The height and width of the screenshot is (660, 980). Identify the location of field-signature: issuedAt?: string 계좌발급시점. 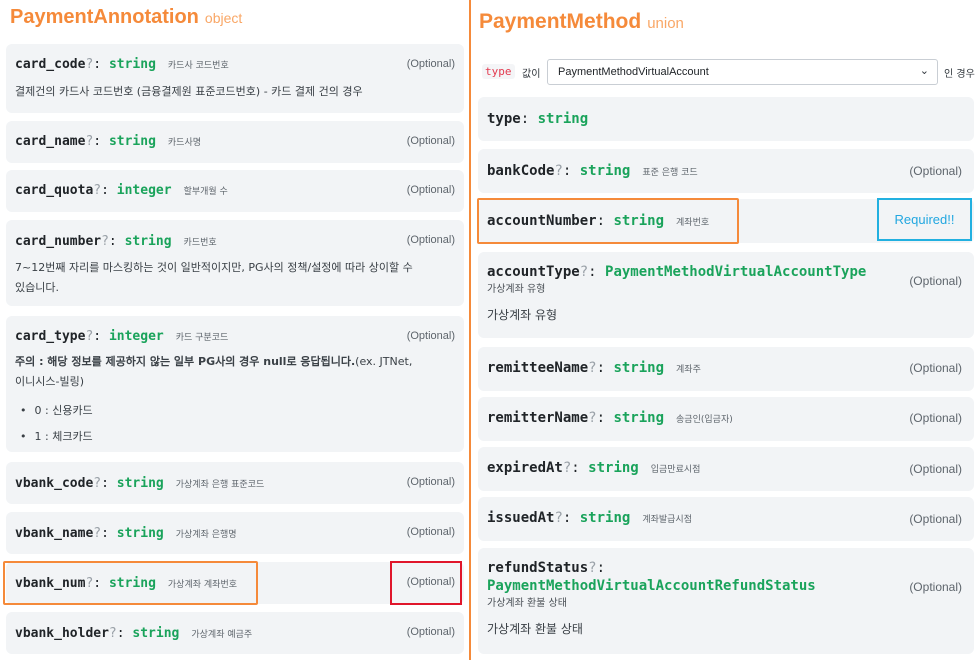
(589, 518).